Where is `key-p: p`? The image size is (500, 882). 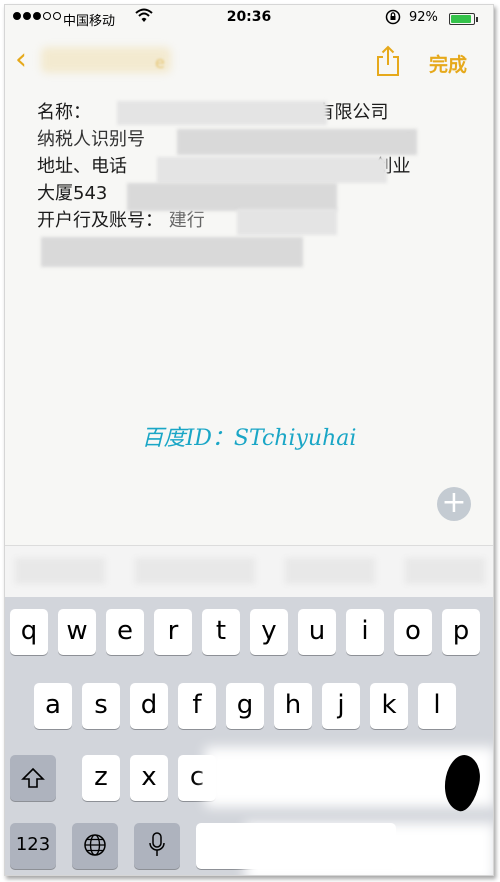 key-p: p is located at coordinates (461, 632).